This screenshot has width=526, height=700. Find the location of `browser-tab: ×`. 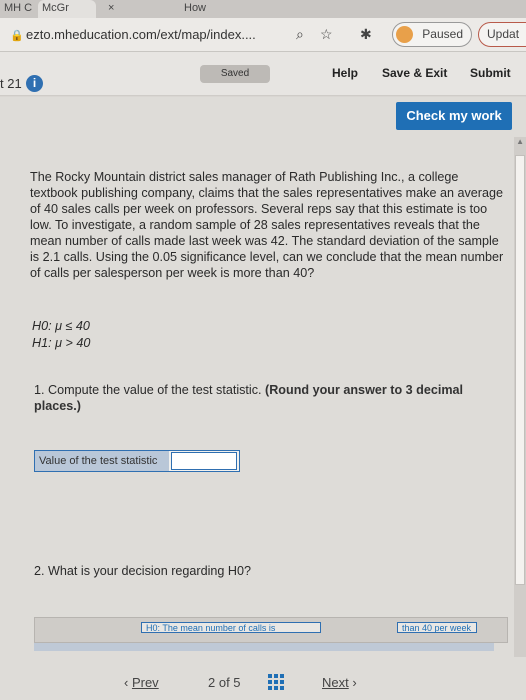

browser-tab: × is located at coordinates (134, 9).